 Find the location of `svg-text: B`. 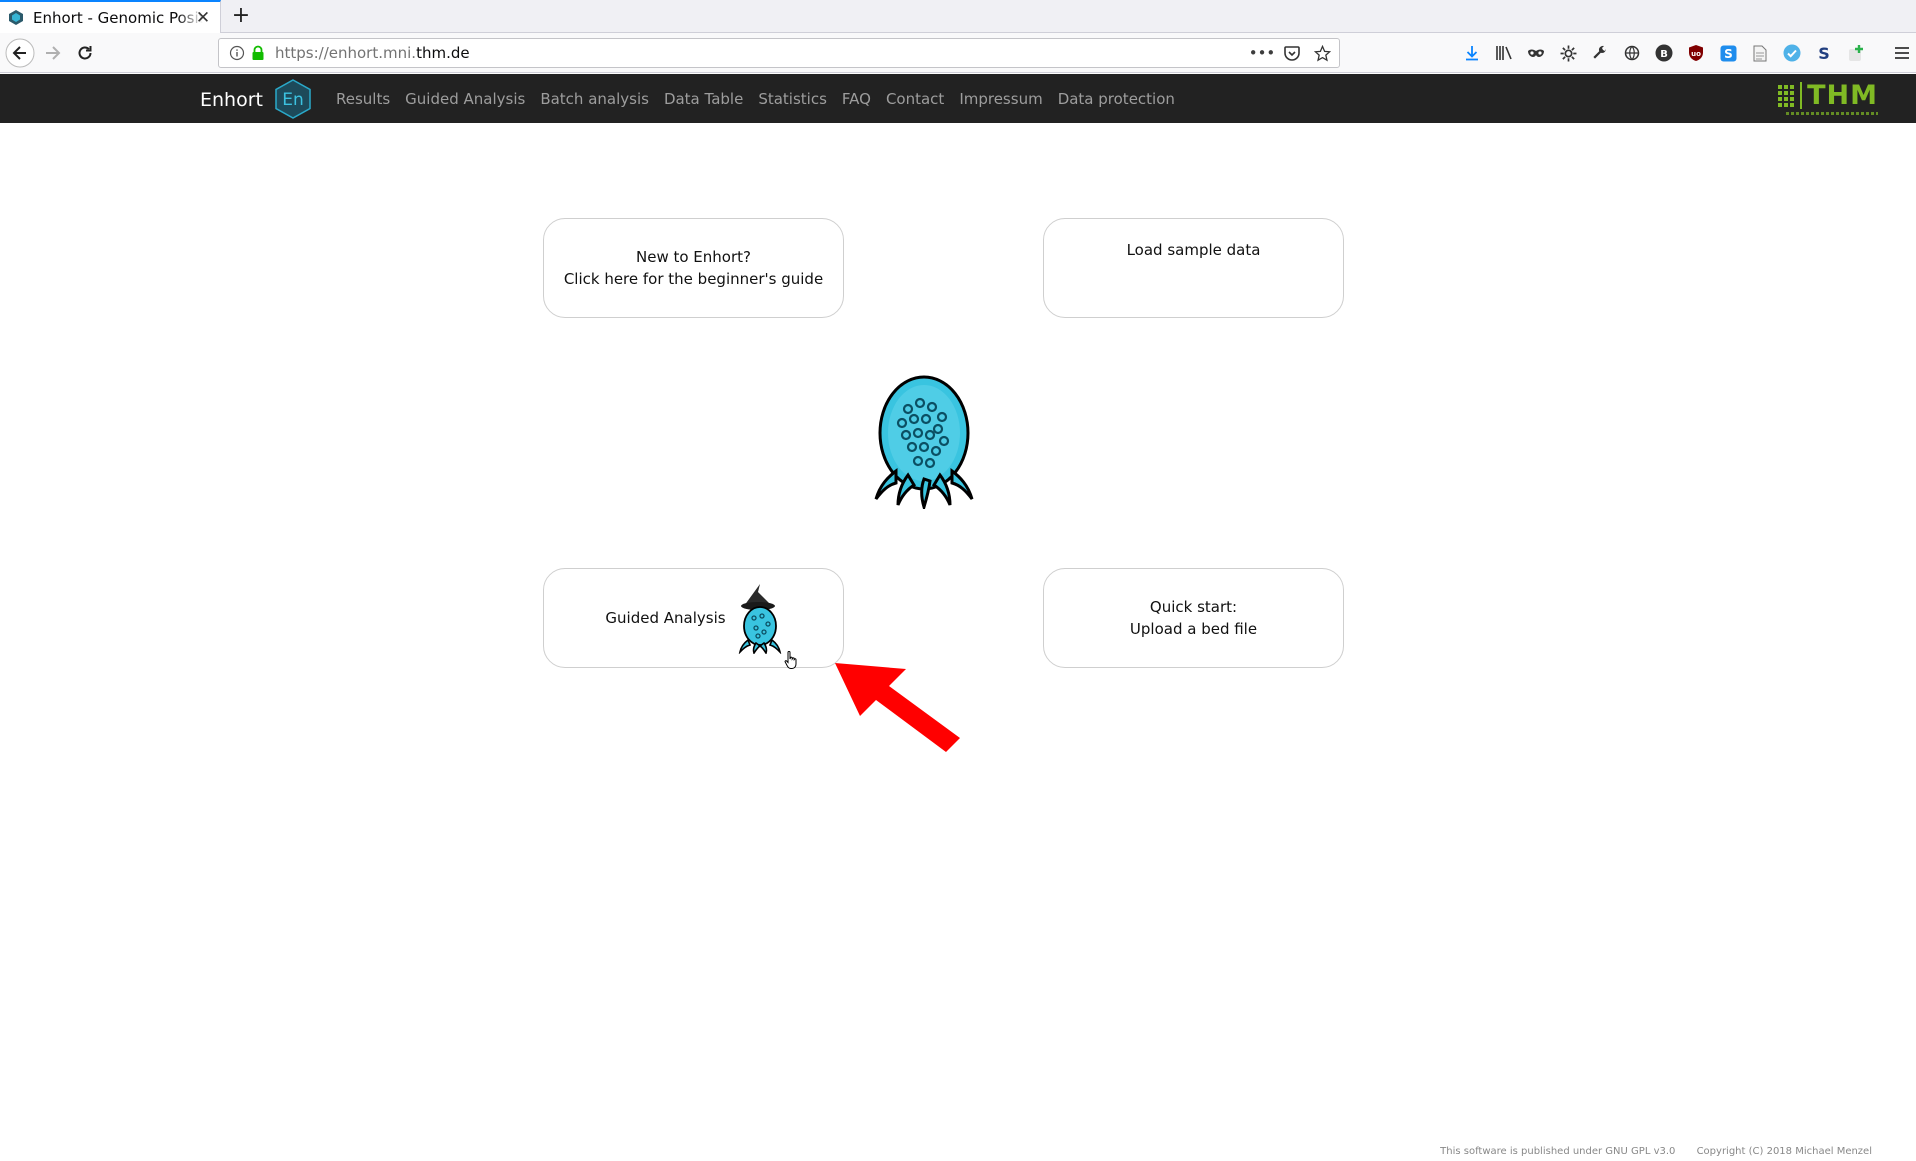

svg-text: B is located at coordinates (1664, 54).